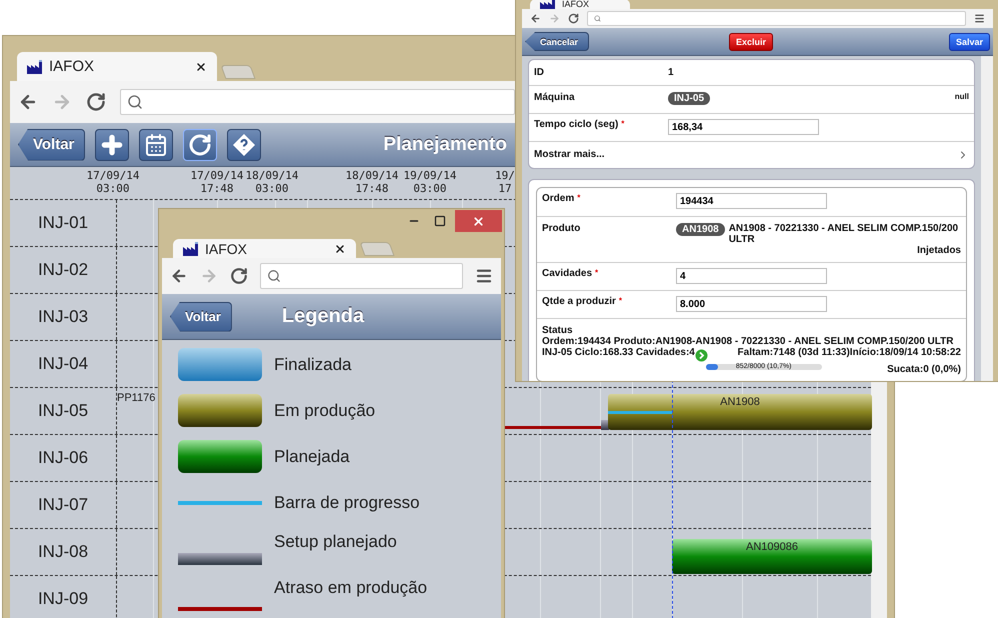  I want to click on legend-label: Atraso em produção, so click(351, 588).